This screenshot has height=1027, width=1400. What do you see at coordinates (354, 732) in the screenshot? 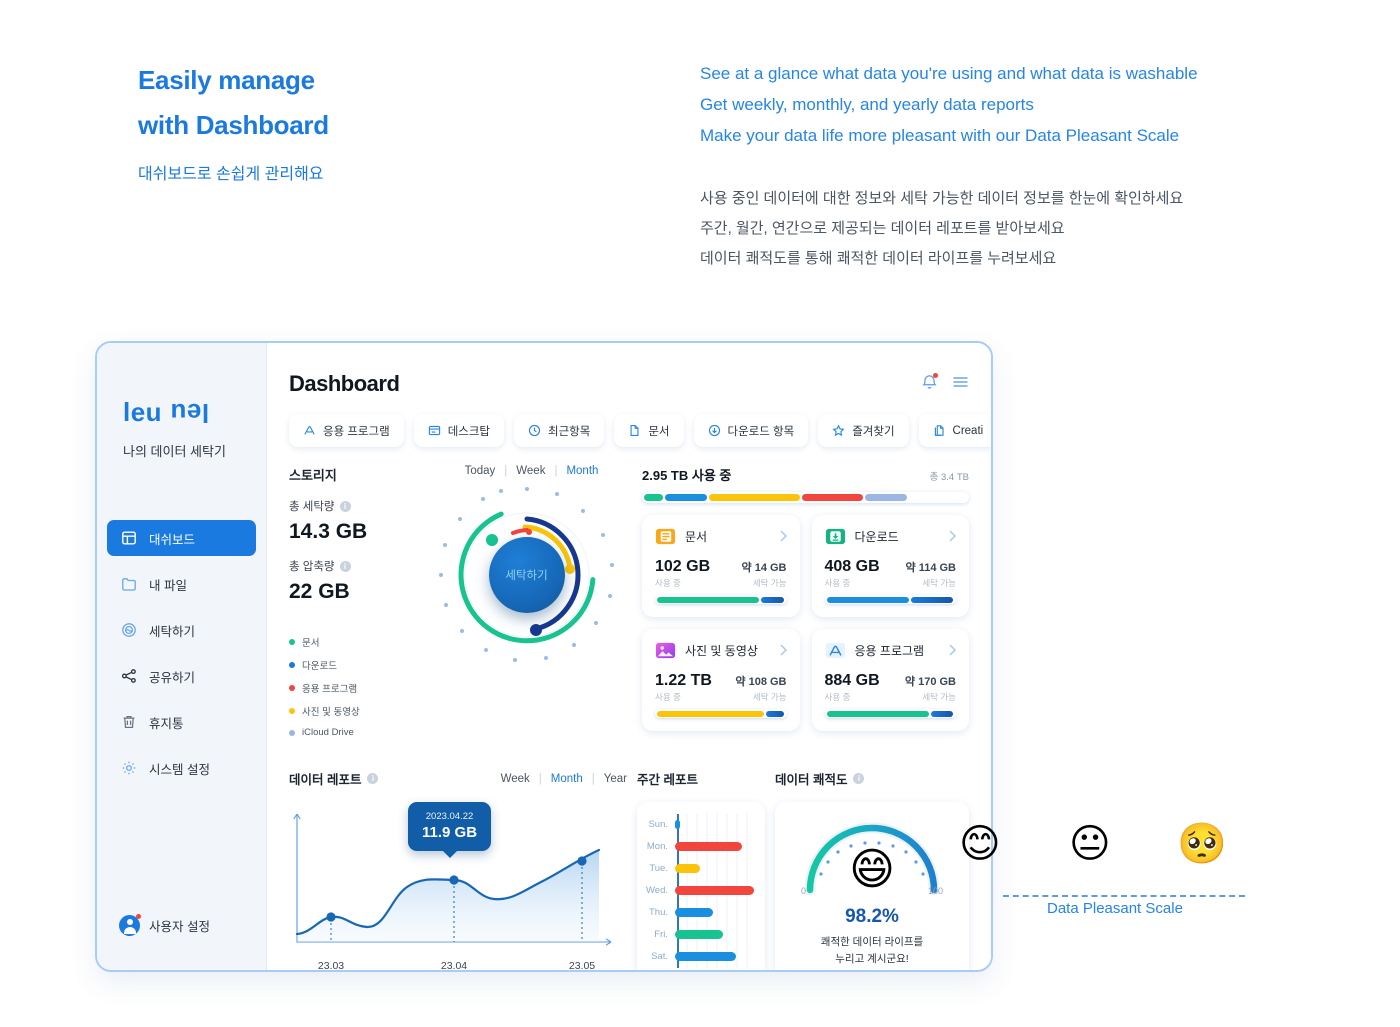
I see `legend-item: iCloud Drive` at bounding box center [354, 732].